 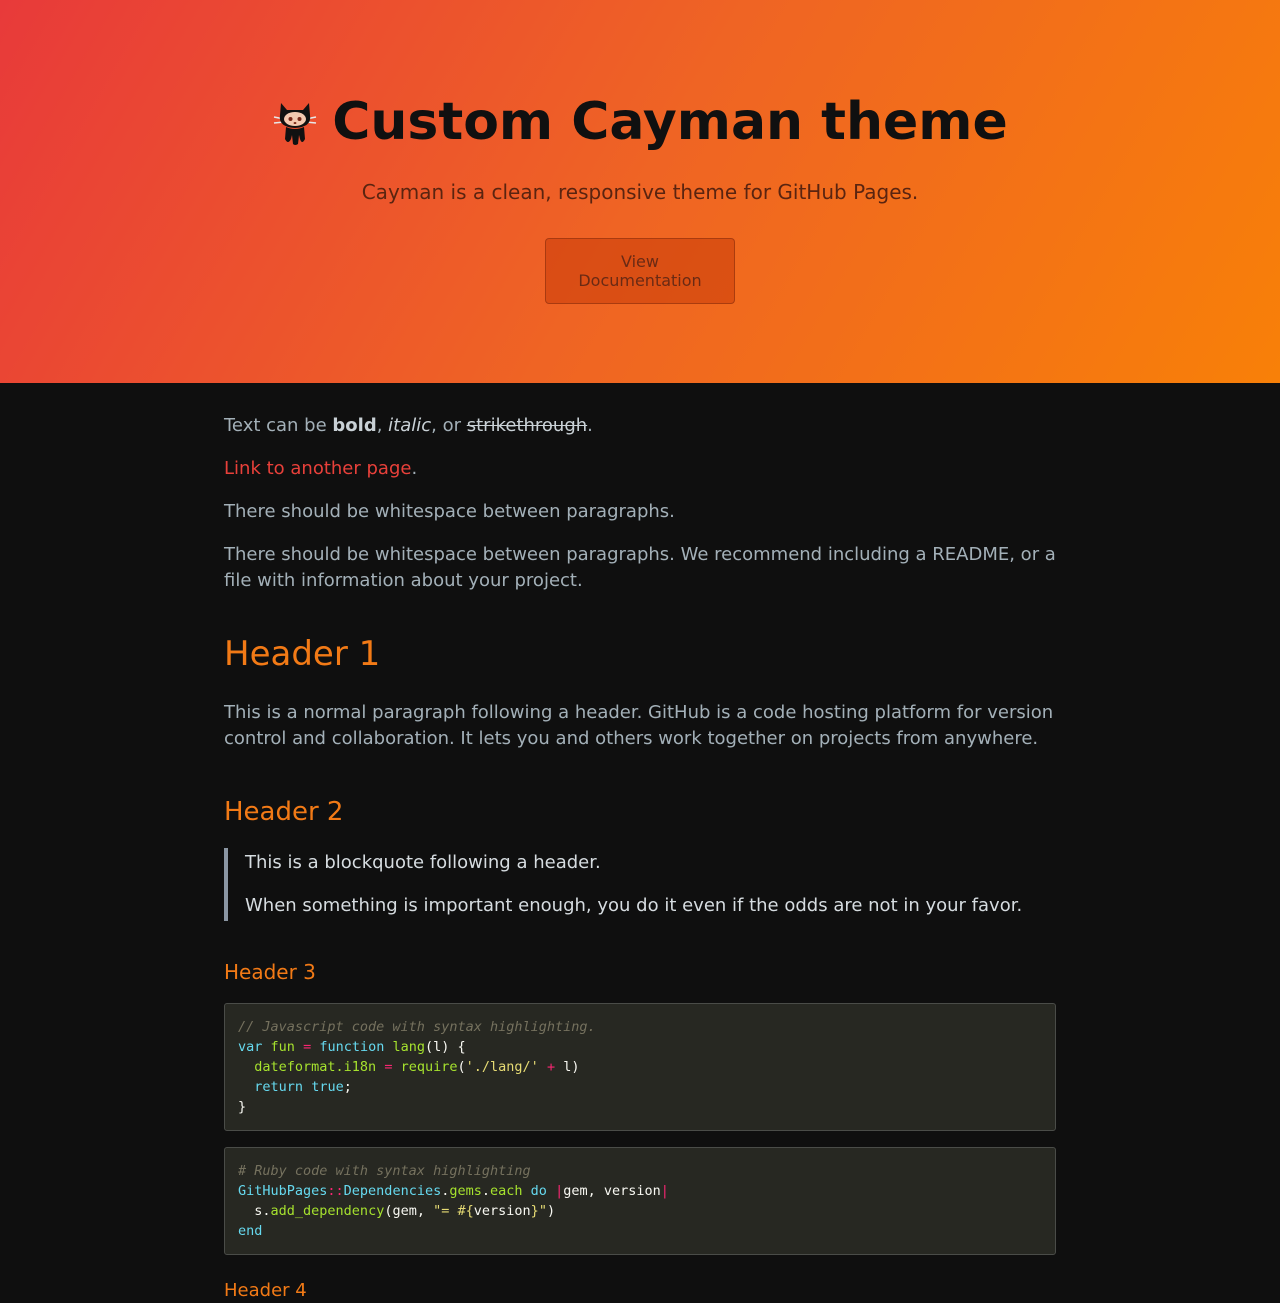 I want to click on code-token: version, so click(x=502, y=1211).